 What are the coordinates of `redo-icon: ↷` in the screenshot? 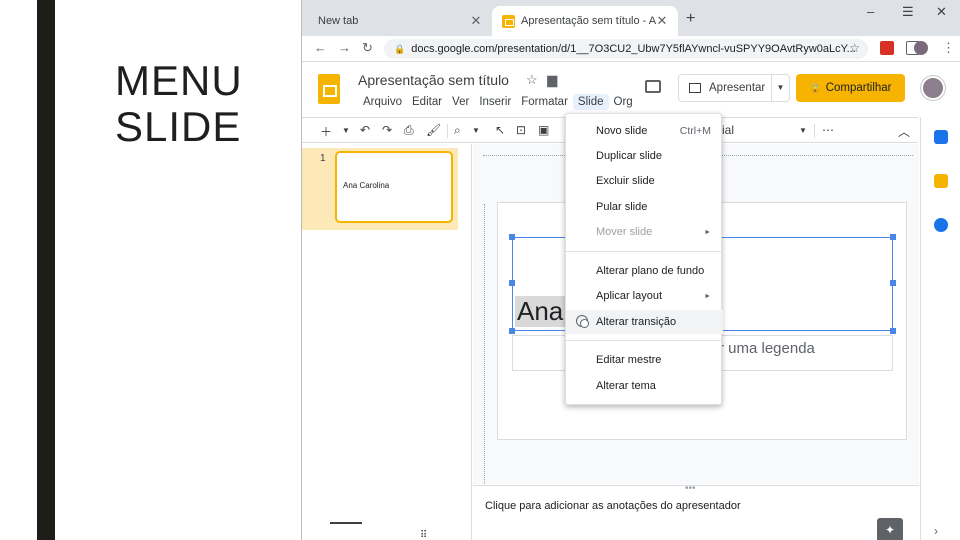 It's located at (387, 130).